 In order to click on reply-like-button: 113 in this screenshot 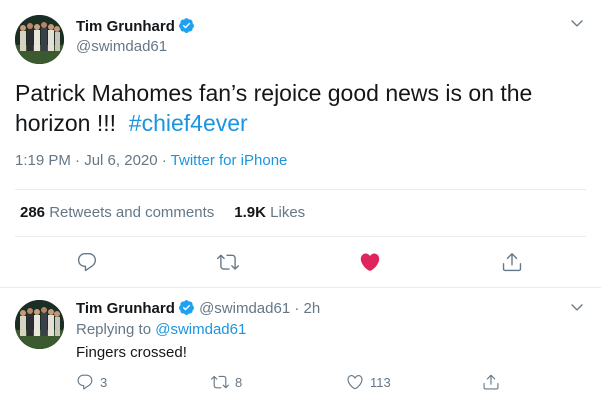, I will do `click(368, 382)`.